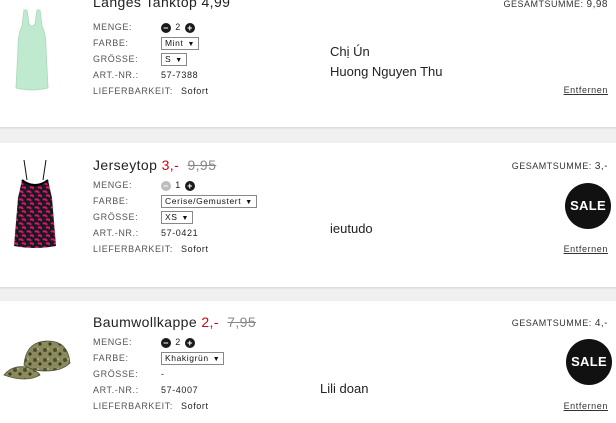  What do you see at coordinates (601, 323) in the screenshot?
I see `total-value: 4,-` at bounding box center [601, 323].